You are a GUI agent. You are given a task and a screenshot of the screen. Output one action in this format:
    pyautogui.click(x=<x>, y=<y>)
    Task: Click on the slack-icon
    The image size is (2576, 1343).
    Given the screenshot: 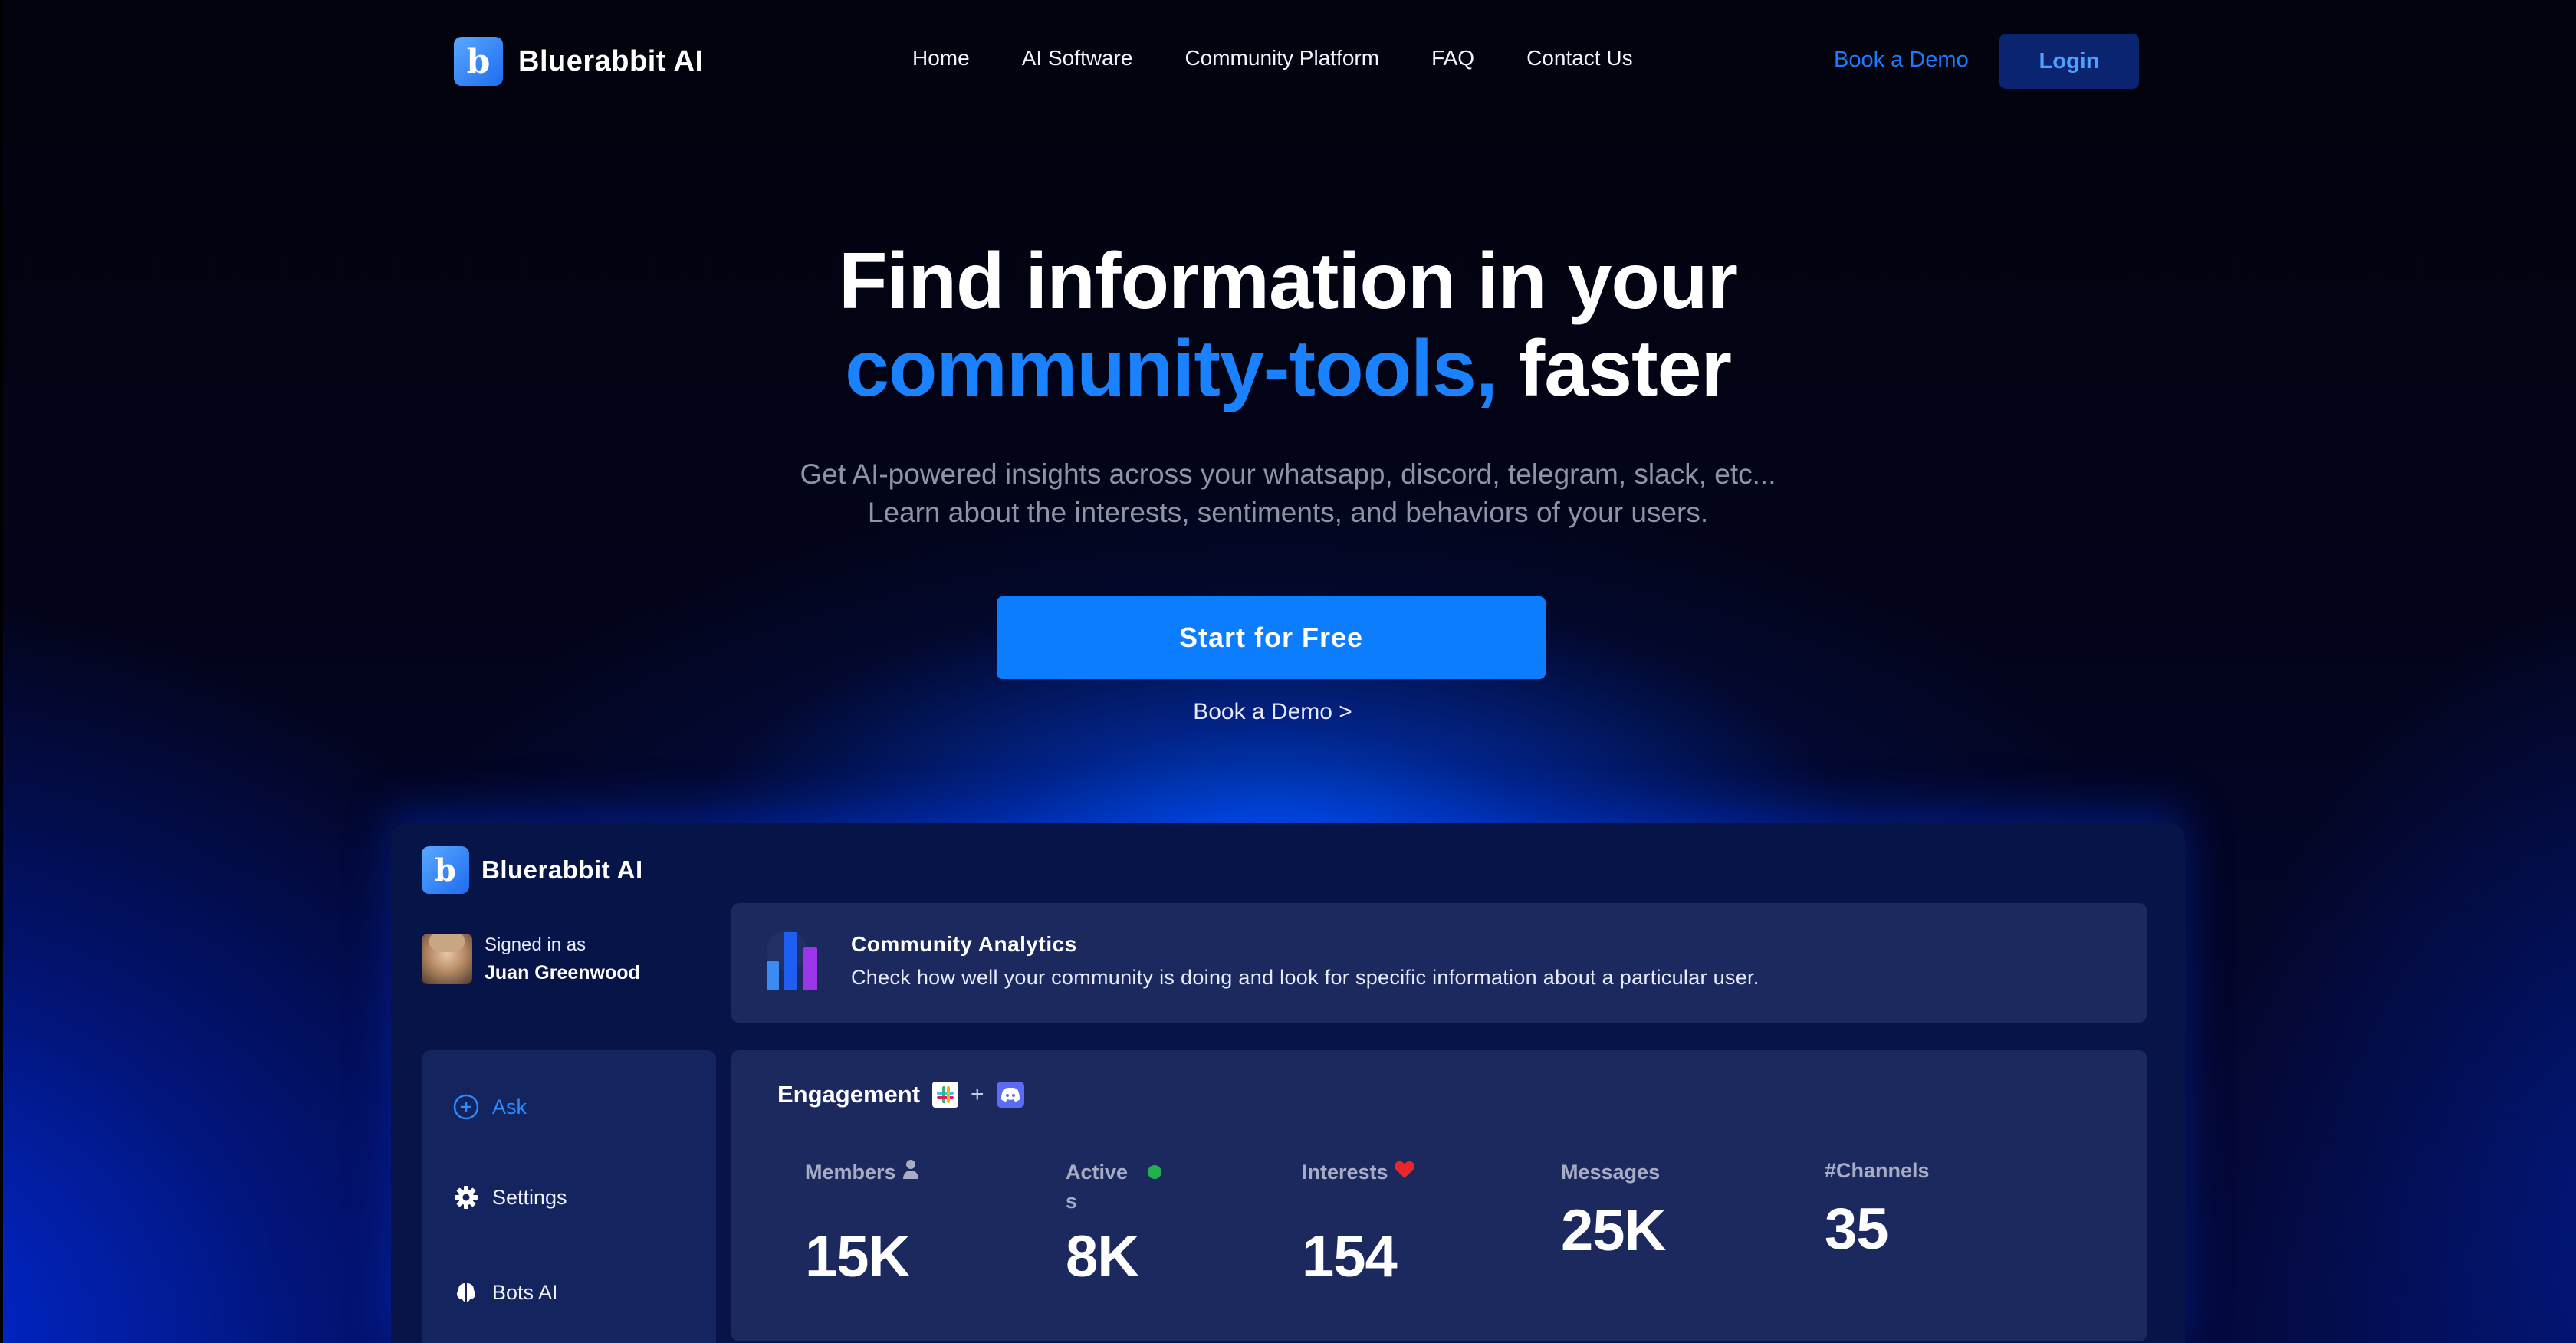 What is the action you would take?
    pyautogui.click(x=946, y=1095)
    